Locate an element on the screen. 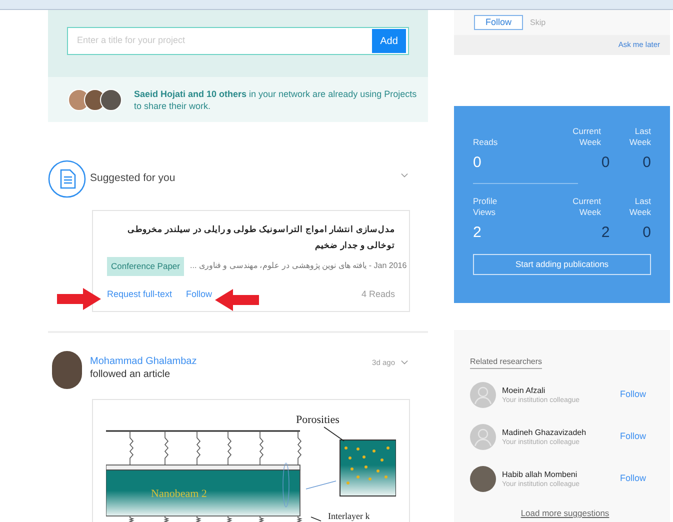 The image size is (673, 522). section-heading: Suggested for you is located at coordinates (133, 178).